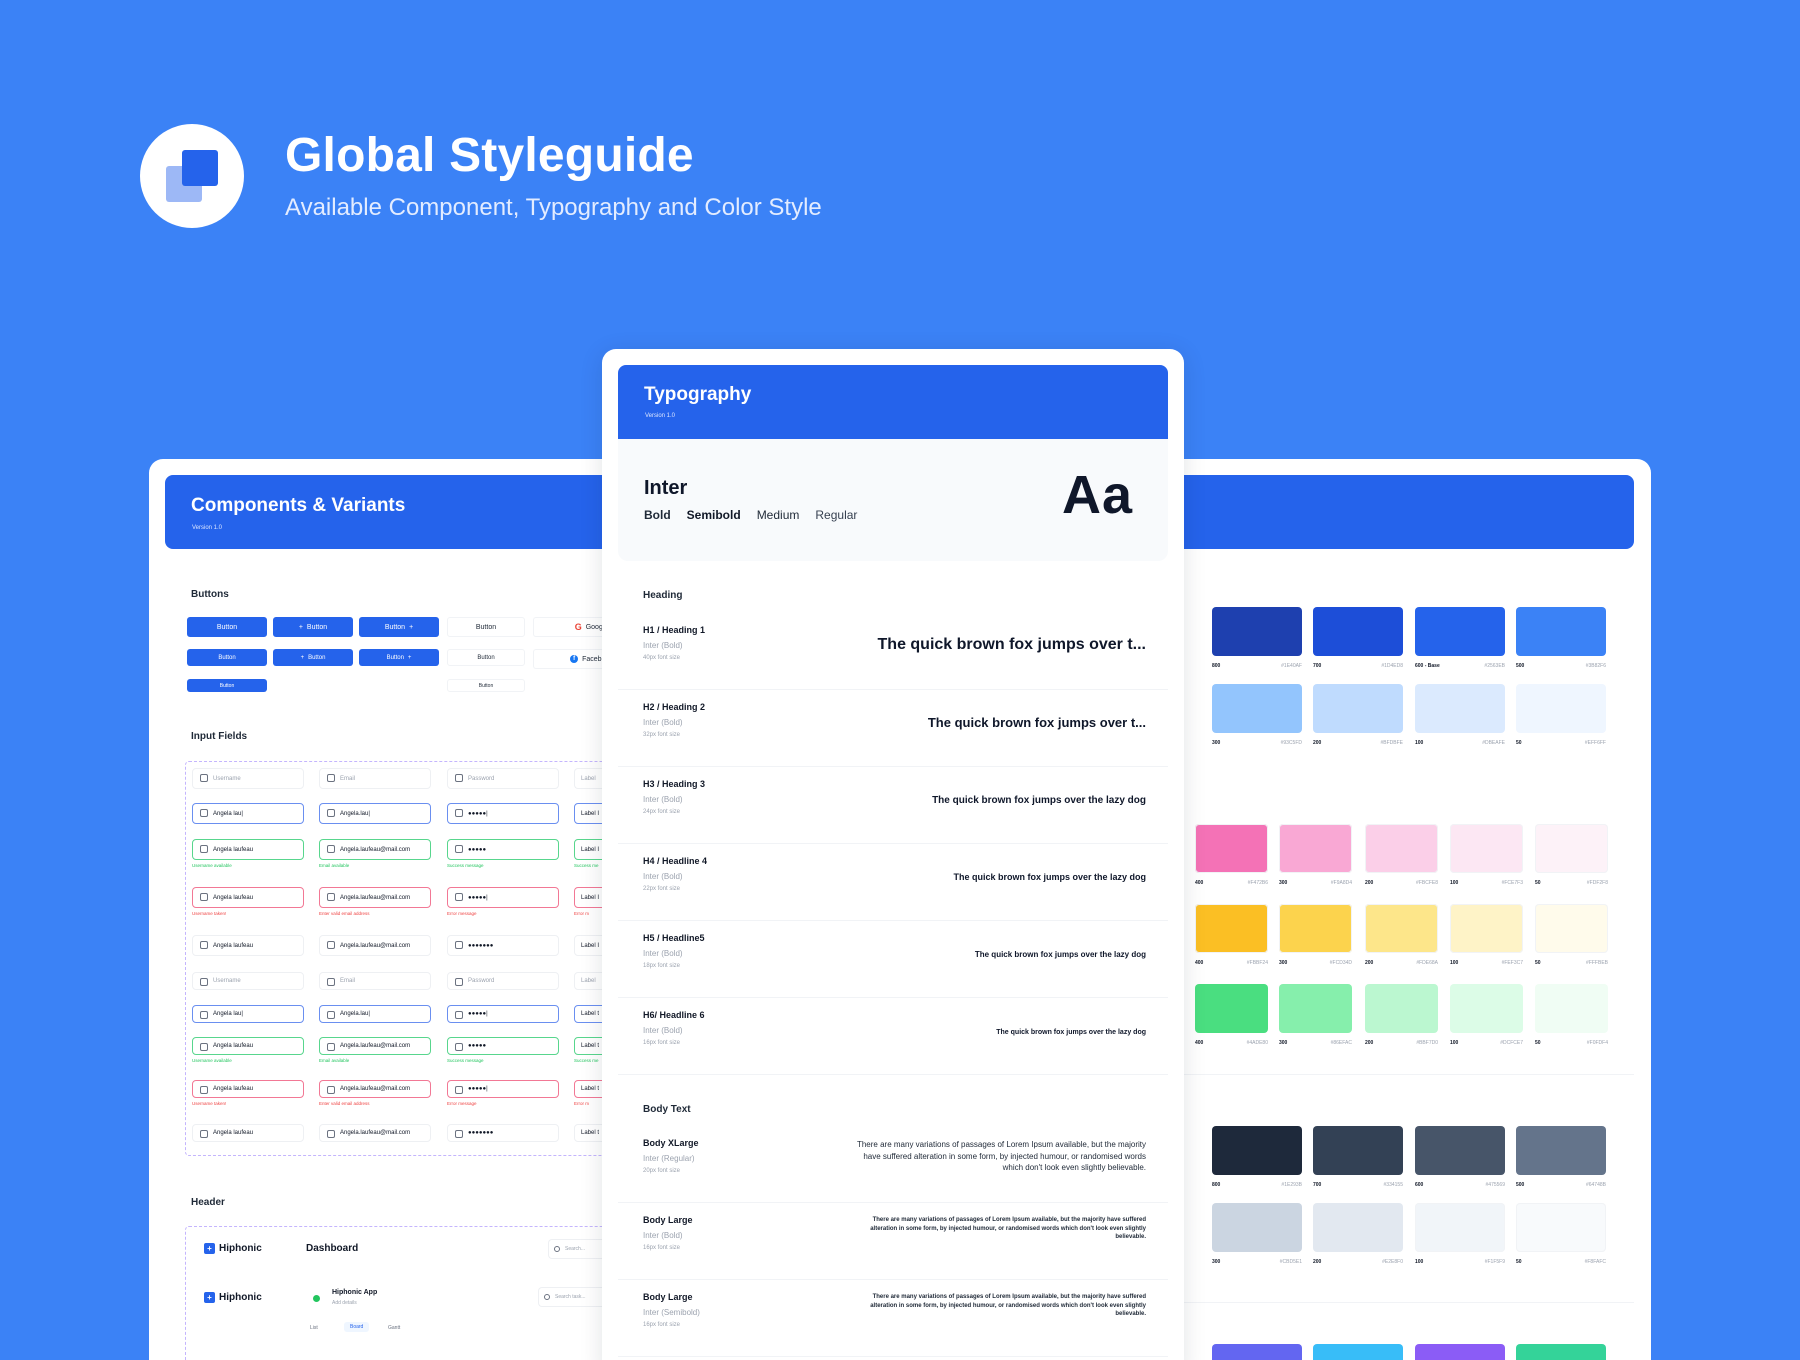 This screenshot has height=1360, width=1800. Describe the element at coordinates (503, 778) in the screenshot. I see `password-input: Password` at that location.